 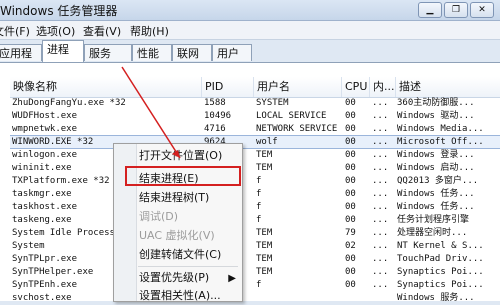 I want to click on table-header: 映像名称 PID 用户名 CPU 内... 描述, so click(x=255, y=87).